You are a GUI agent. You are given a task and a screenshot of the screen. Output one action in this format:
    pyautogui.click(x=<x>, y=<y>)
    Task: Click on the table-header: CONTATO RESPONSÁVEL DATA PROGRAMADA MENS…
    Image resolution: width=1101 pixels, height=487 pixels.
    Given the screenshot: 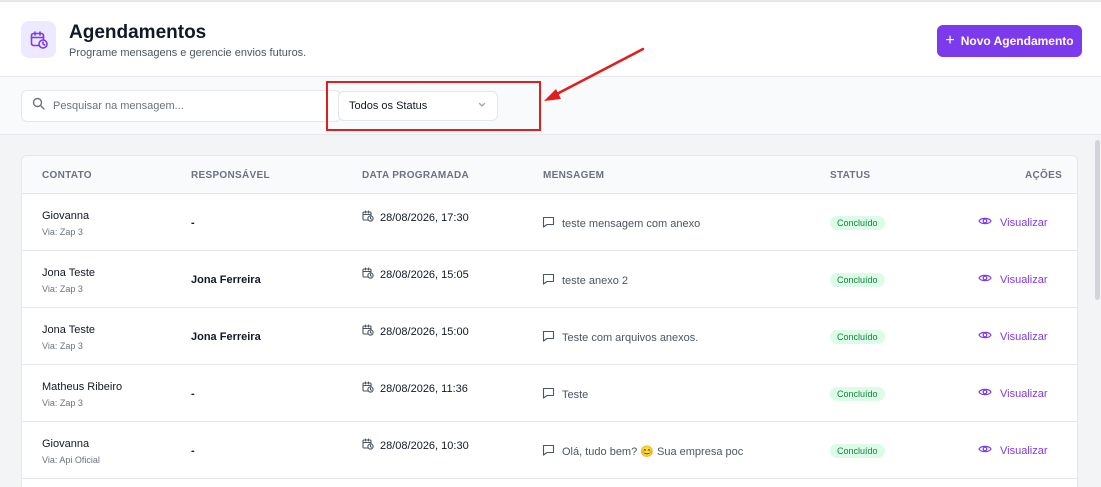 What is the action you would take?
    pyautogui.click(x=549, y=175)
    